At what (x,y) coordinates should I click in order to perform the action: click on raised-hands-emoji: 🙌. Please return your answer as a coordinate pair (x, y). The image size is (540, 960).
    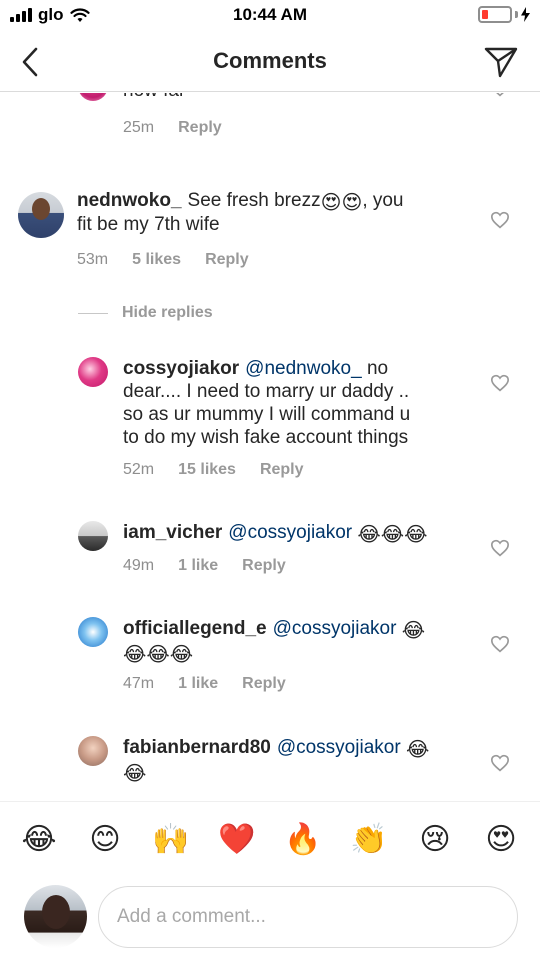
    Looking at the image, I should click on (171, 839).